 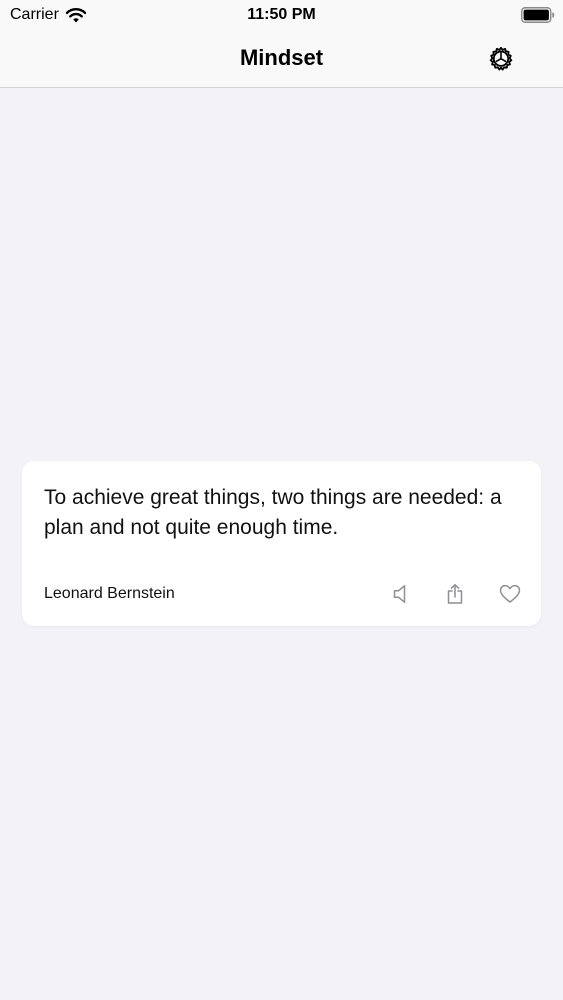 I want to click on status-time: 11:50 PM, so click(x=281, y=14).